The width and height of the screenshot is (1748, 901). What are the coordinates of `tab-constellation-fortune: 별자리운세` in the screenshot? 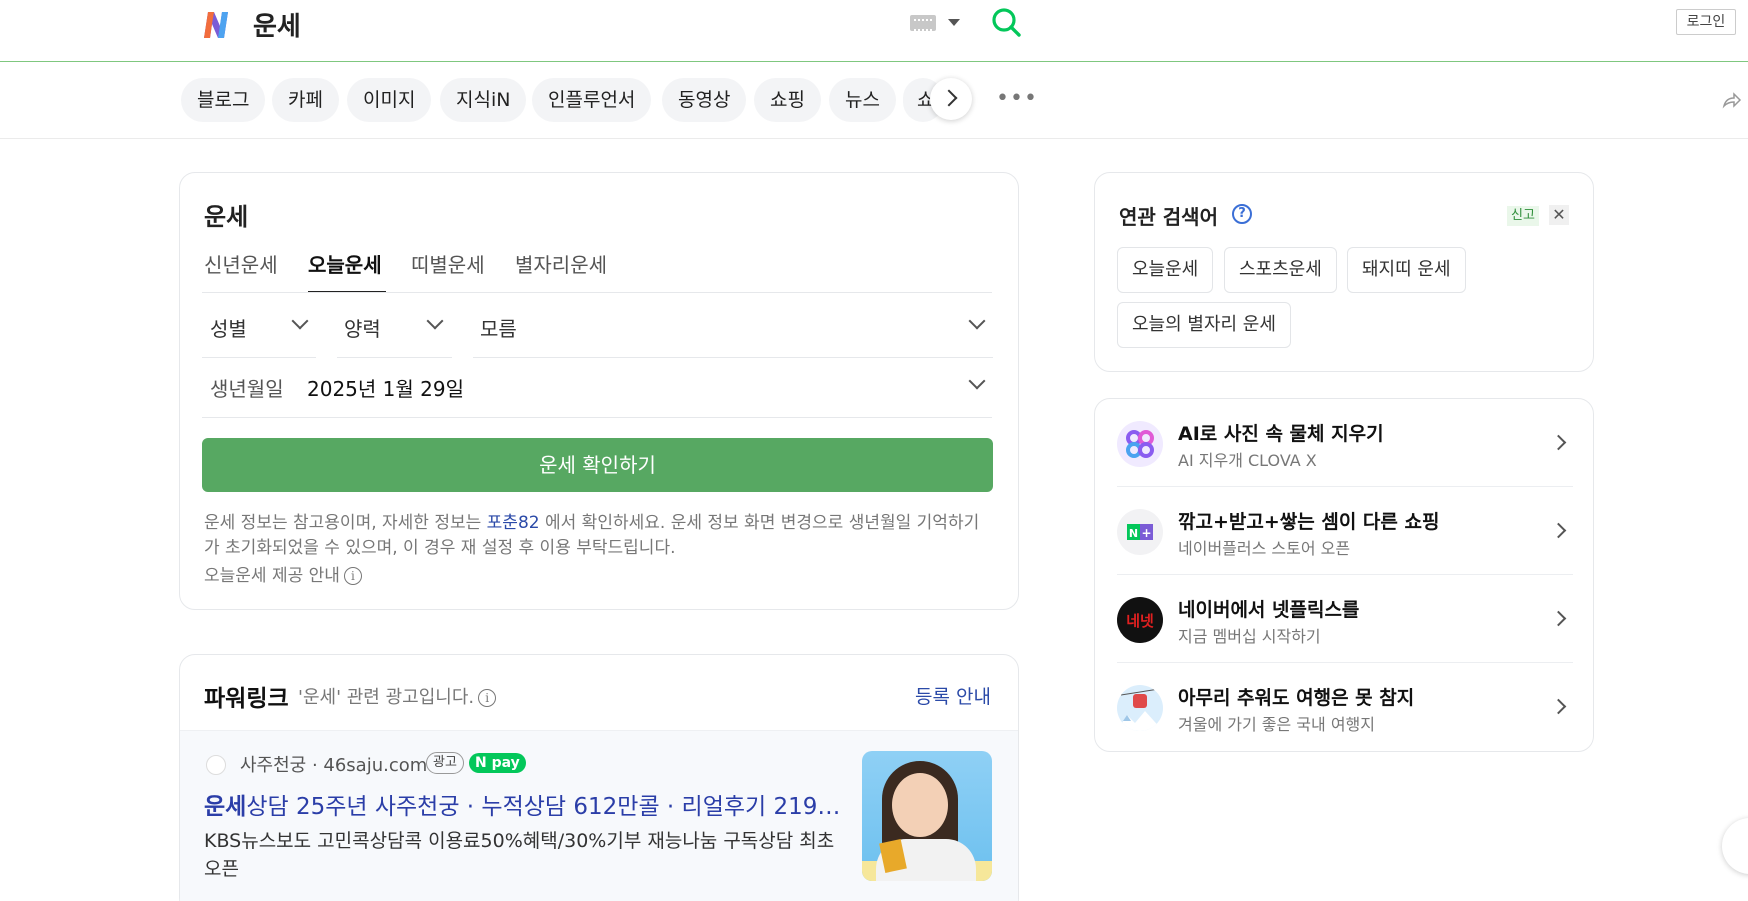 It's located at (561, 263).